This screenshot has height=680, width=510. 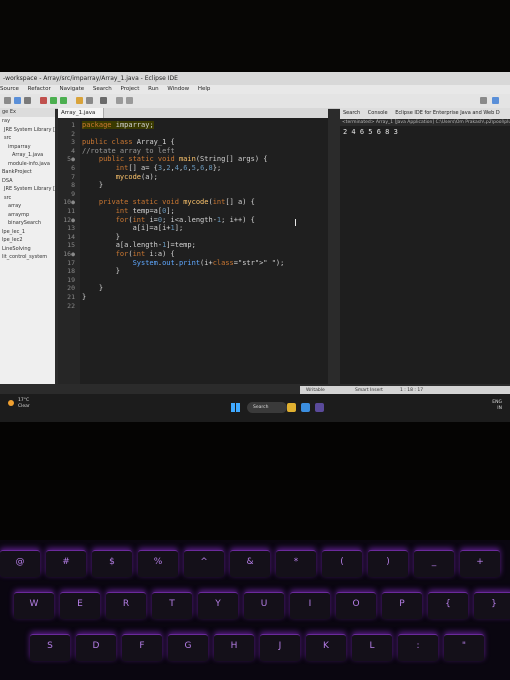 I want to click on package-explorer-tab: ge Ex, so click(x=27, y=112).